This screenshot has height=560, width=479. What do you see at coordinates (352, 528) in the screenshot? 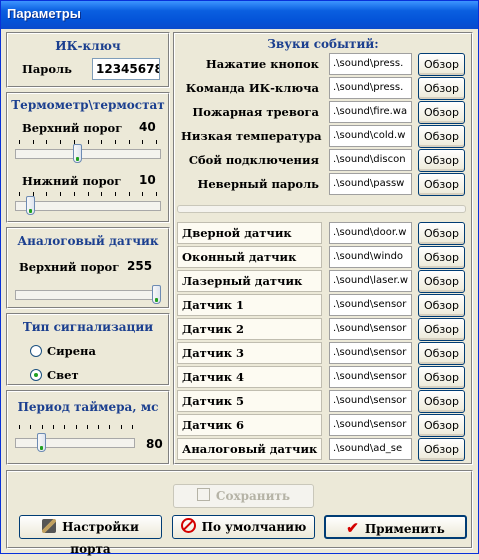
I see `checkmark-icon: ✔` at bounding box center [352, 528].